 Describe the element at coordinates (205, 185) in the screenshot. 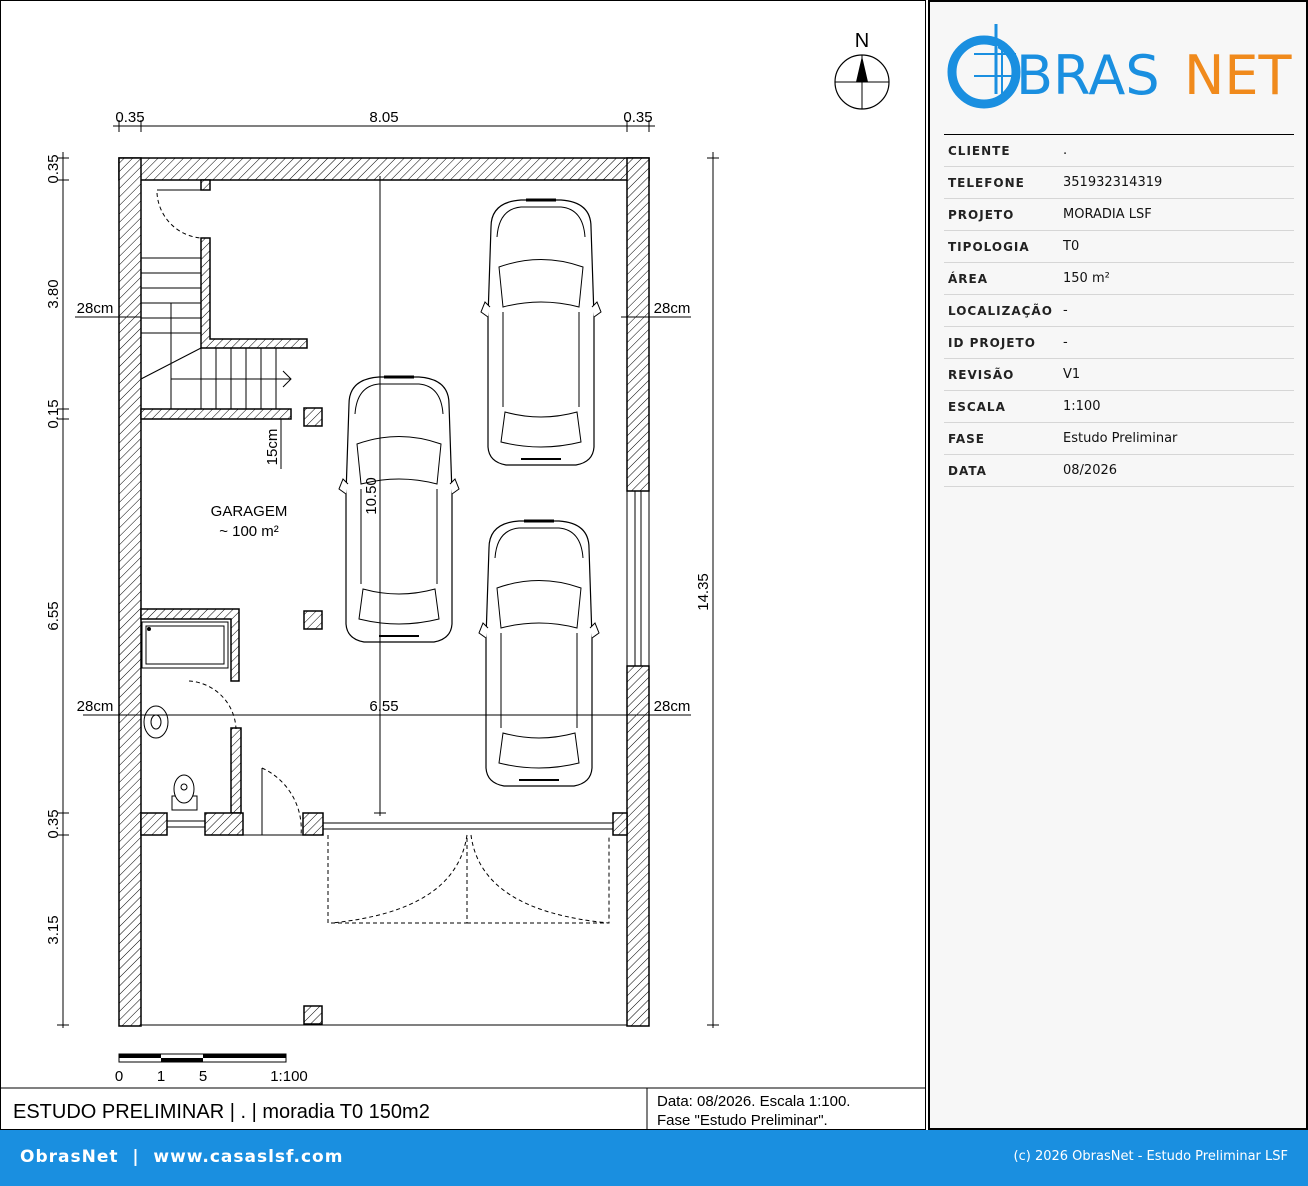

I see `wall-stub-top` at that location.